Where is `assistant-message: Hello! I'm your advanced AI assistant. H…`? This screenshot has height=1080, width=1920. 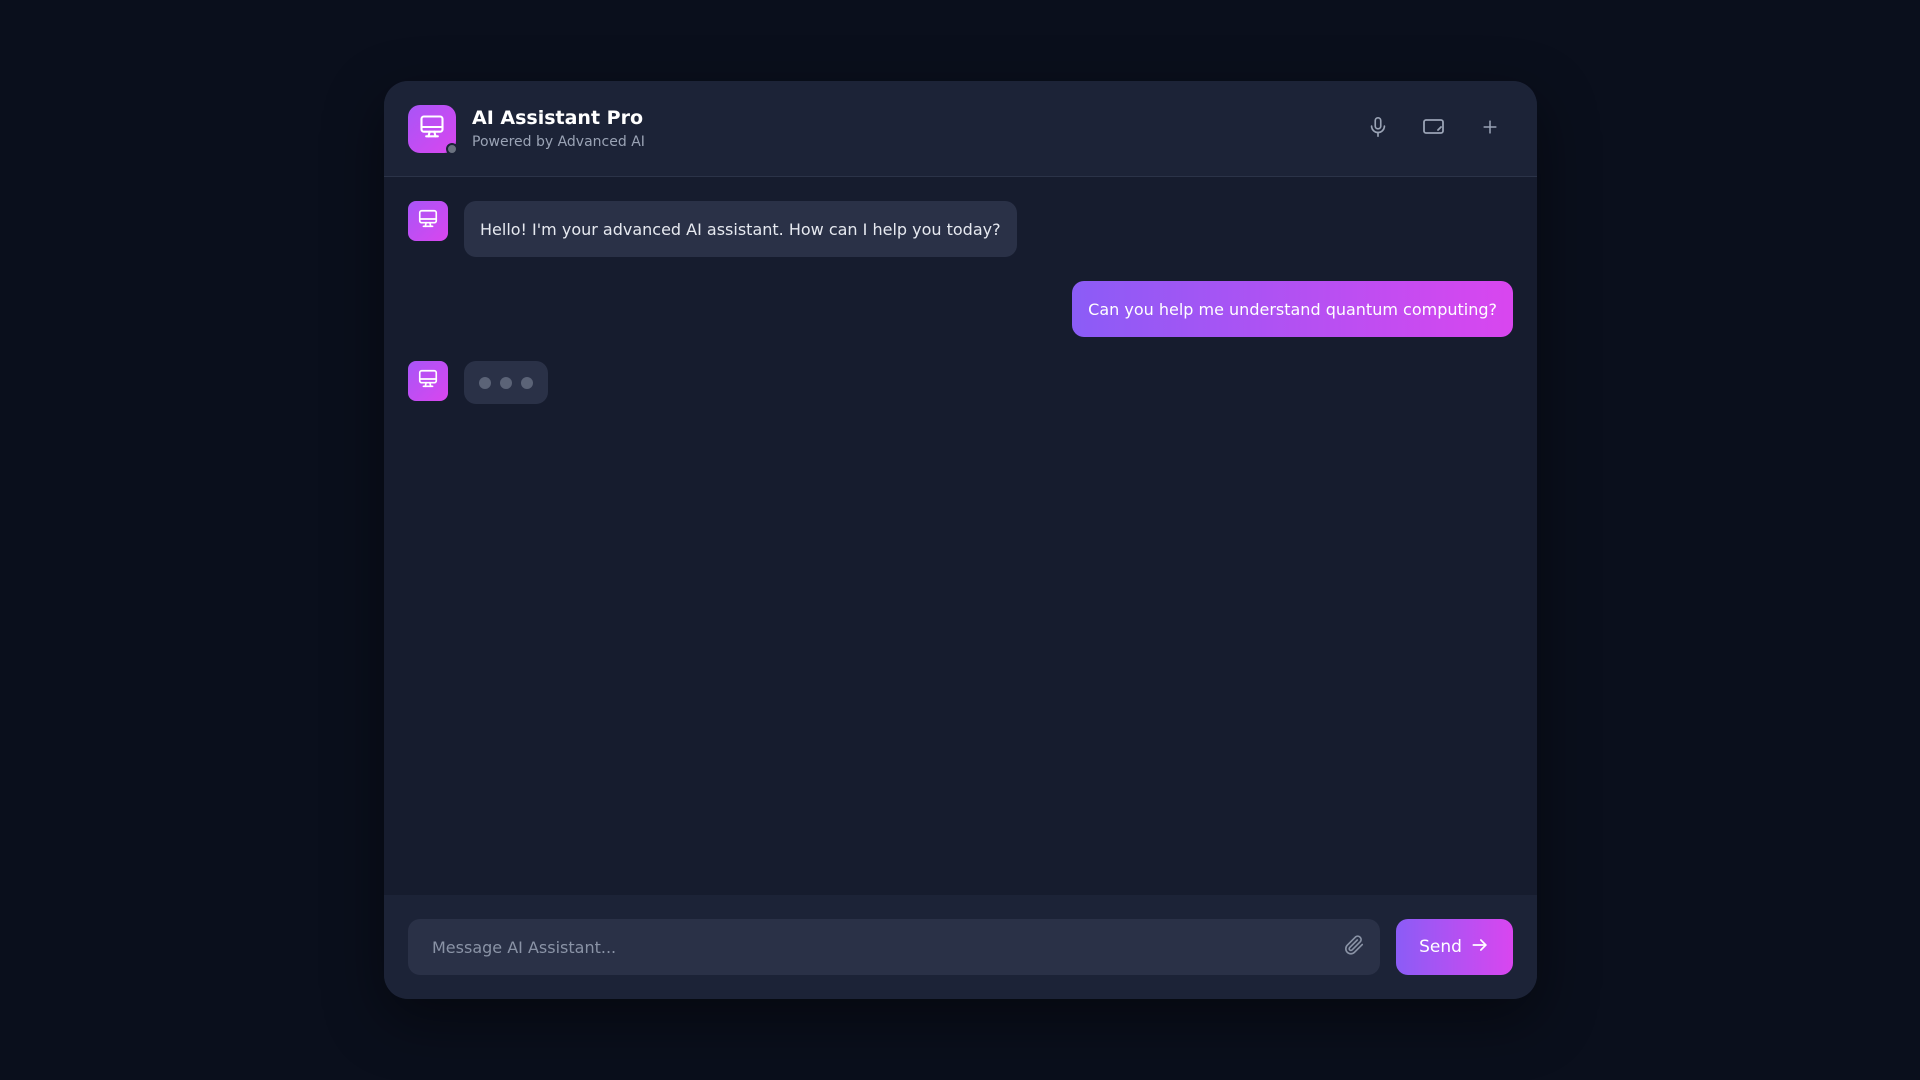 assistant-message: Hello! I'm your advanced AI assistant. H… is located at coordinates (740, 229).